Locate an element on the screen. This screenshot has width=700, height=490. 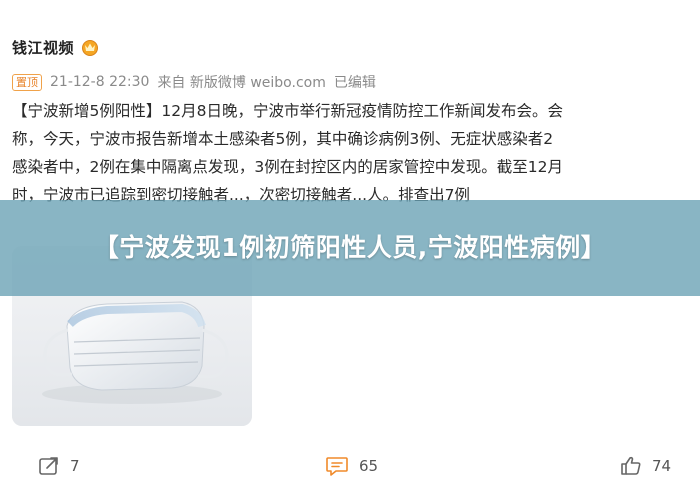
post-action-bar: 7 65 74 is located at coordinates (350, 466).